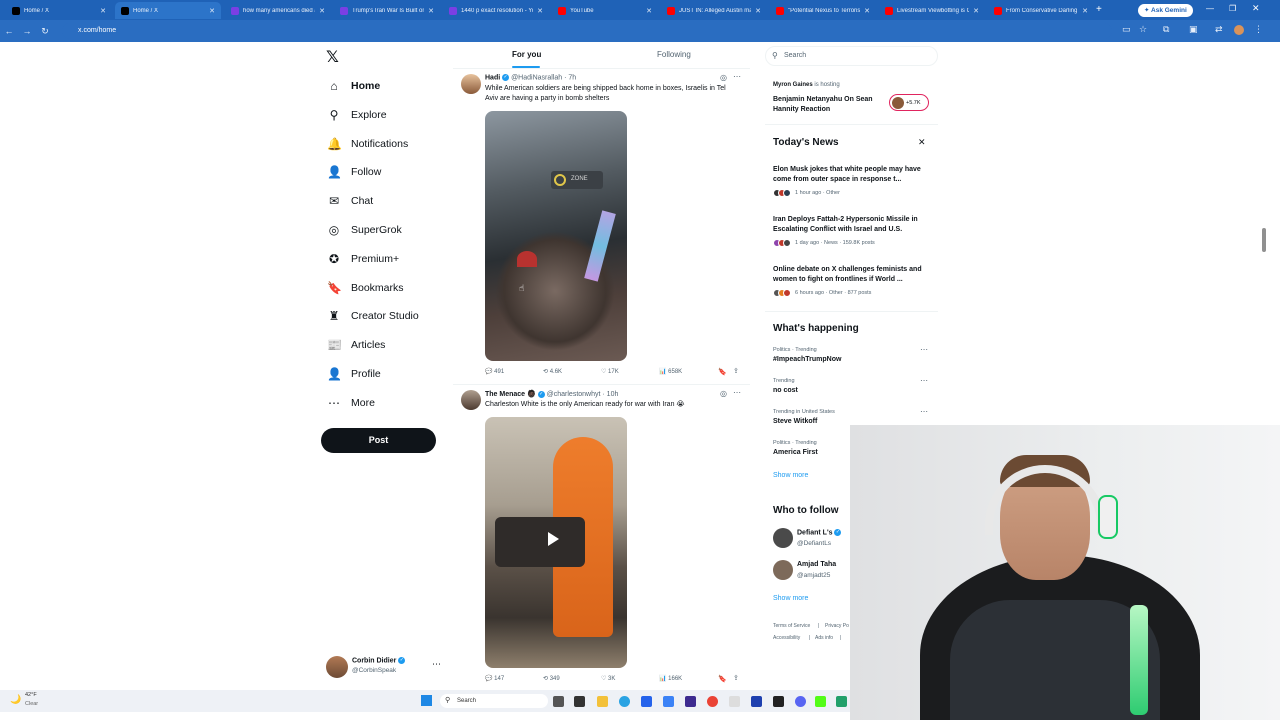 Image resolution: width=1280 pixels, height=720 pixels. What do you see at coordinates (851, 56) in the screenshot?
I see `search-input: ⚲ Search` at bounding box center [851, 56].